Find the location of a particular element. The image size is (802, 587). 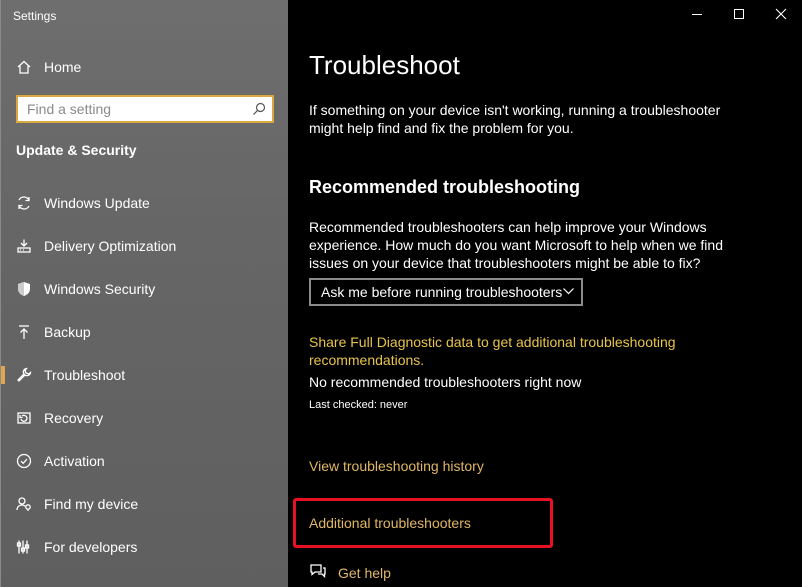

app-title: Settings is located at coordinates (35, 16).